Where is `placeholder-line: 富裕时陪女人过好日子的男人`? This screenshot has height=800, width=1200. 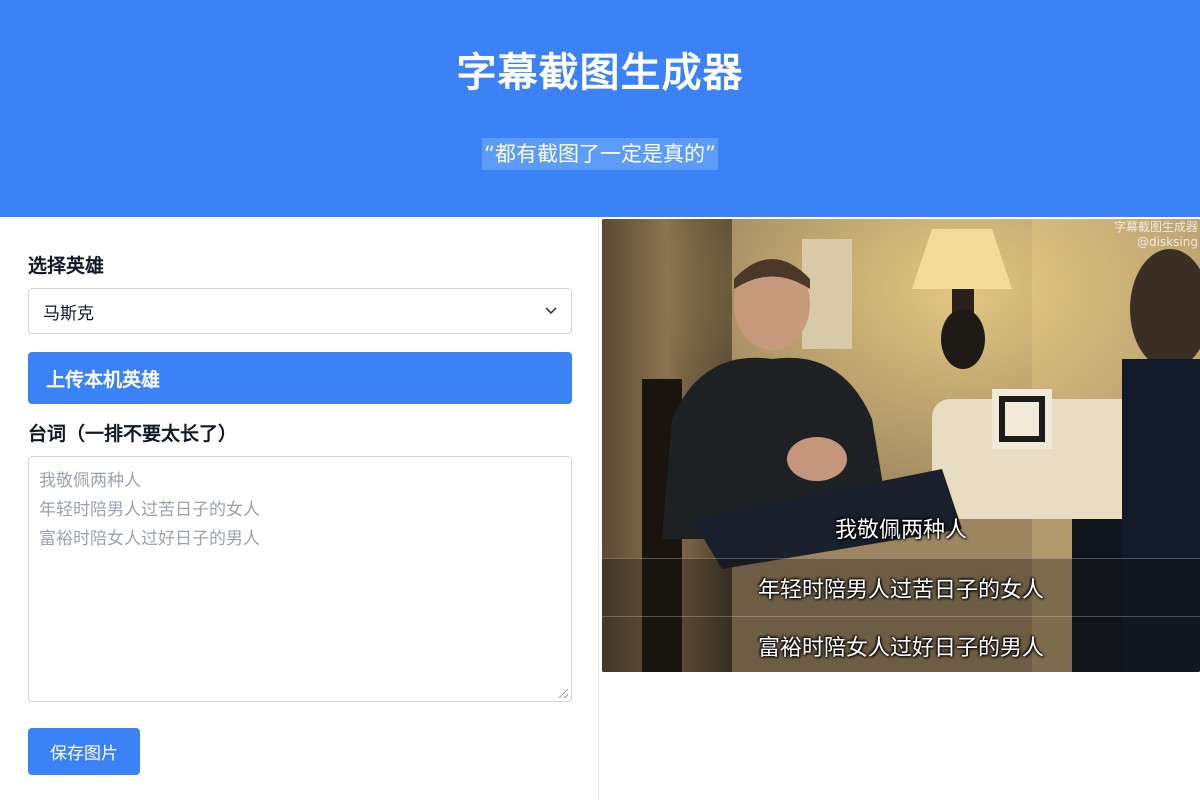 placeholder-line: 富裕时陪女人过好日子的男人 is located at coordinates (149, 539).